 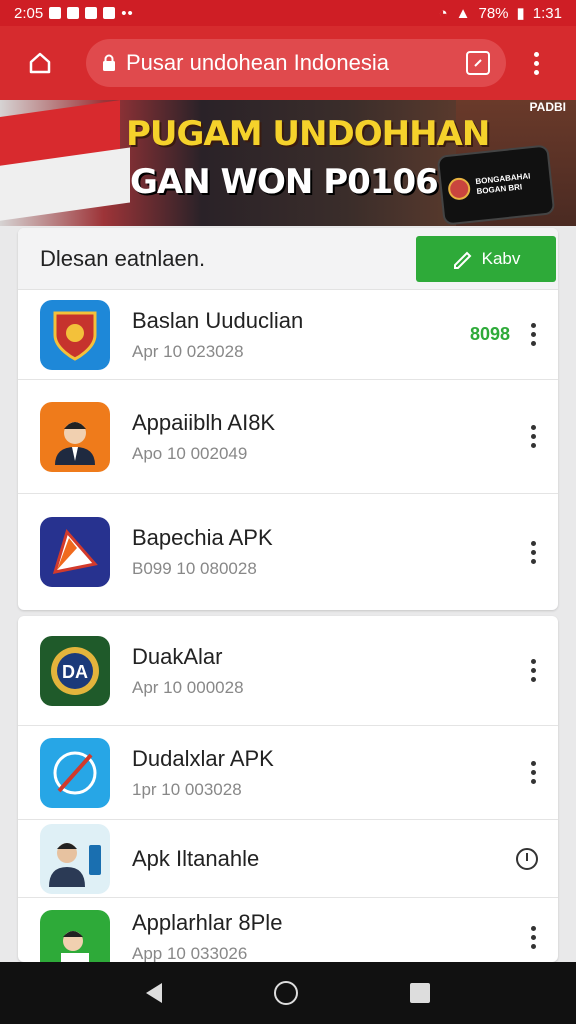 I want to click on card-header: Dlesan eatnlaen. Kabv, so click(x=288, y=259).